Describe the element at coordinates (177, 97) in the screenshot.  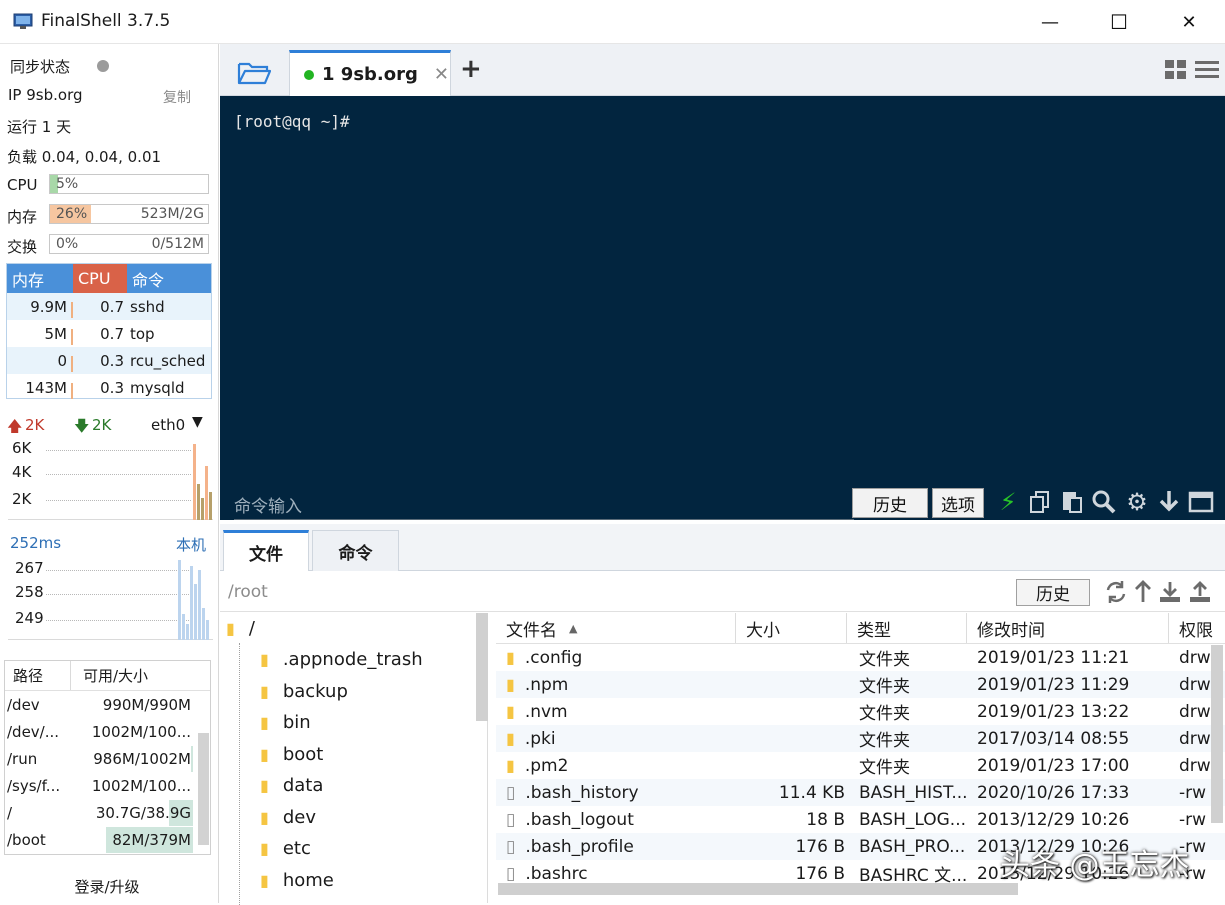
I see `copy-ip-button: 复制` at that location.